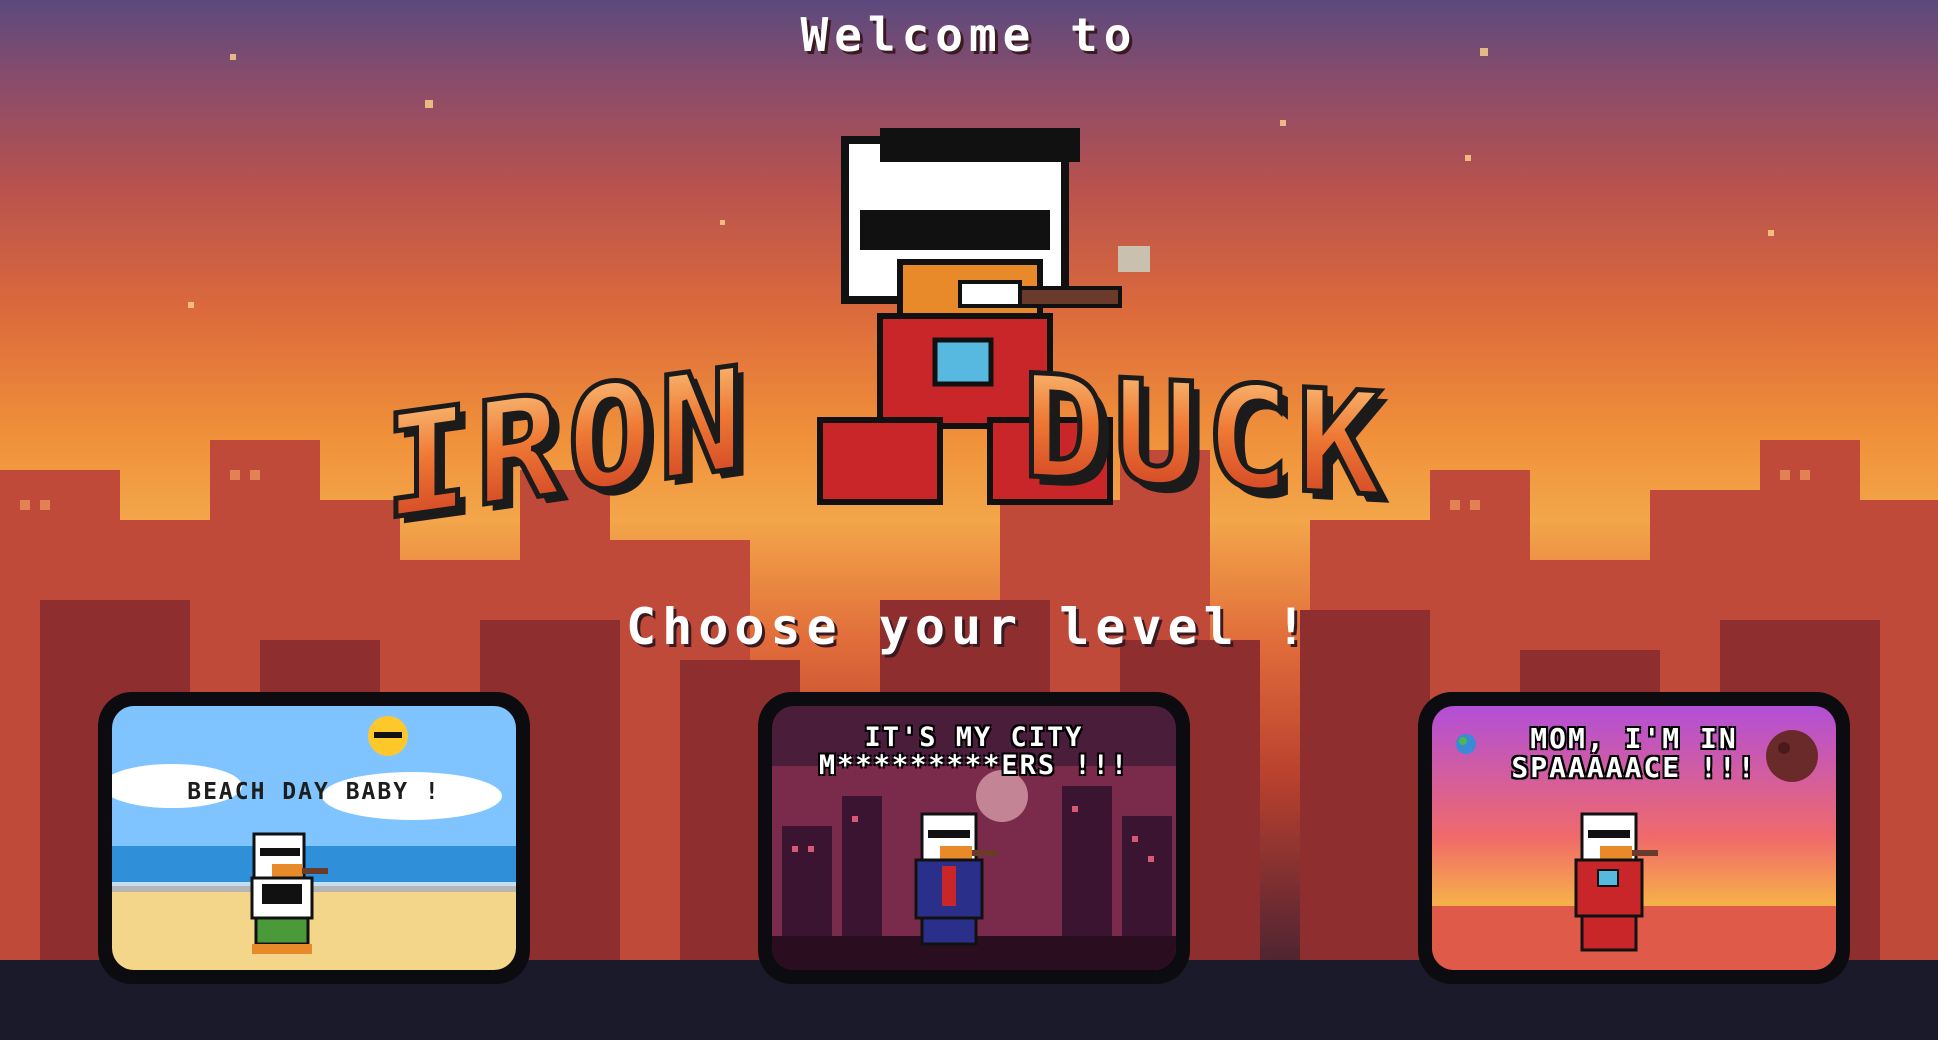 Image resolution: width=1938 pixels, height=1040 pixels. I want to click on level-caption-beach: BEACH DAY BABY !, so click(314, 792).